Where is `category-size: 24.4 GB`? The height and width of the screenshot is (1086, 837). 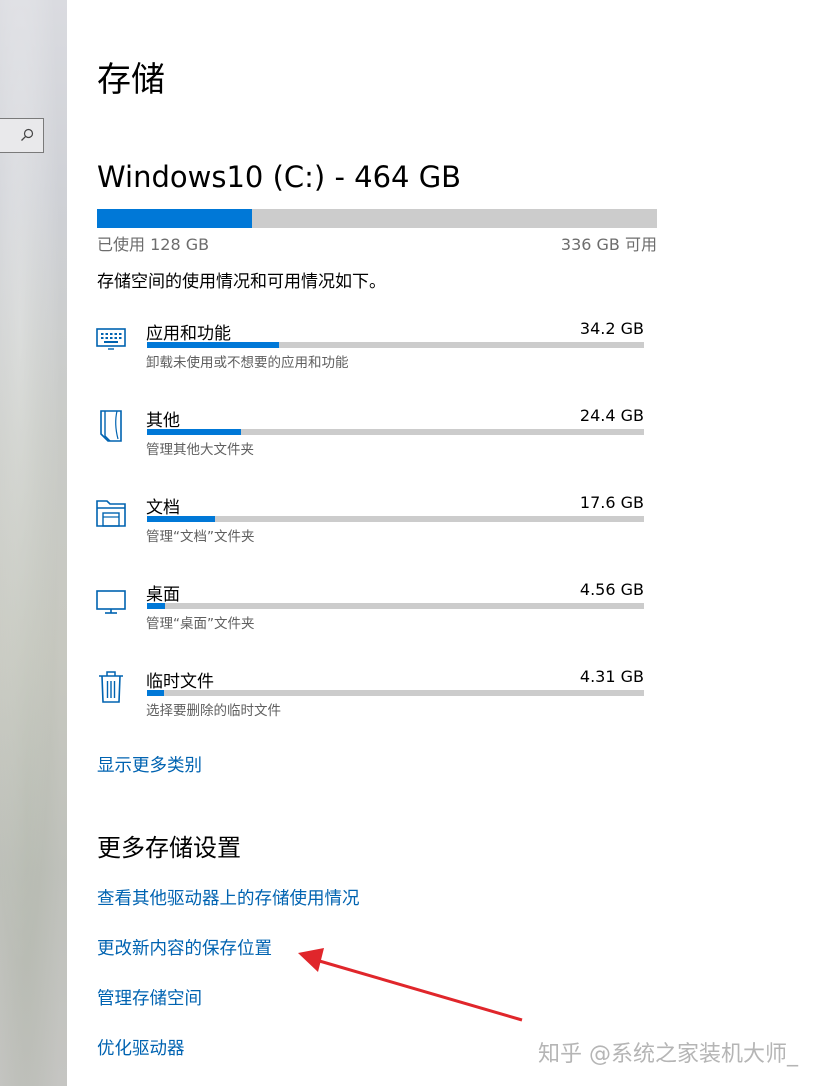
category-size: 24.4 GB is located at coordinates (611, 415).